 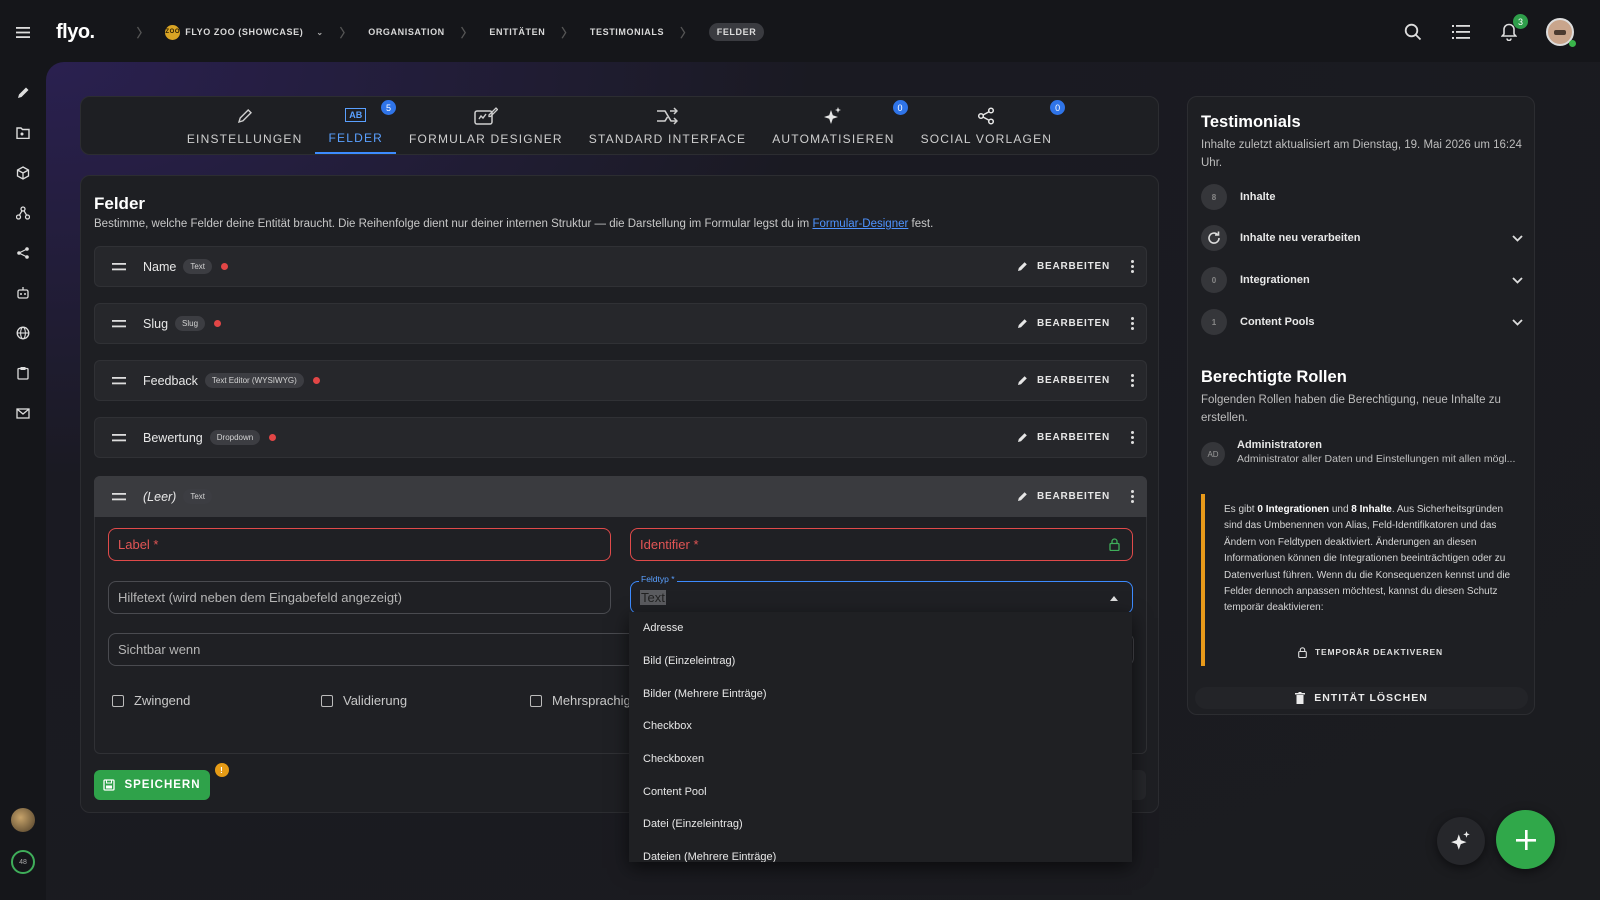 What do you see at coordinates (880, 726) in the screenshot?
I see `dropdown-option: Checkbox` at bounding box center [880, 726].